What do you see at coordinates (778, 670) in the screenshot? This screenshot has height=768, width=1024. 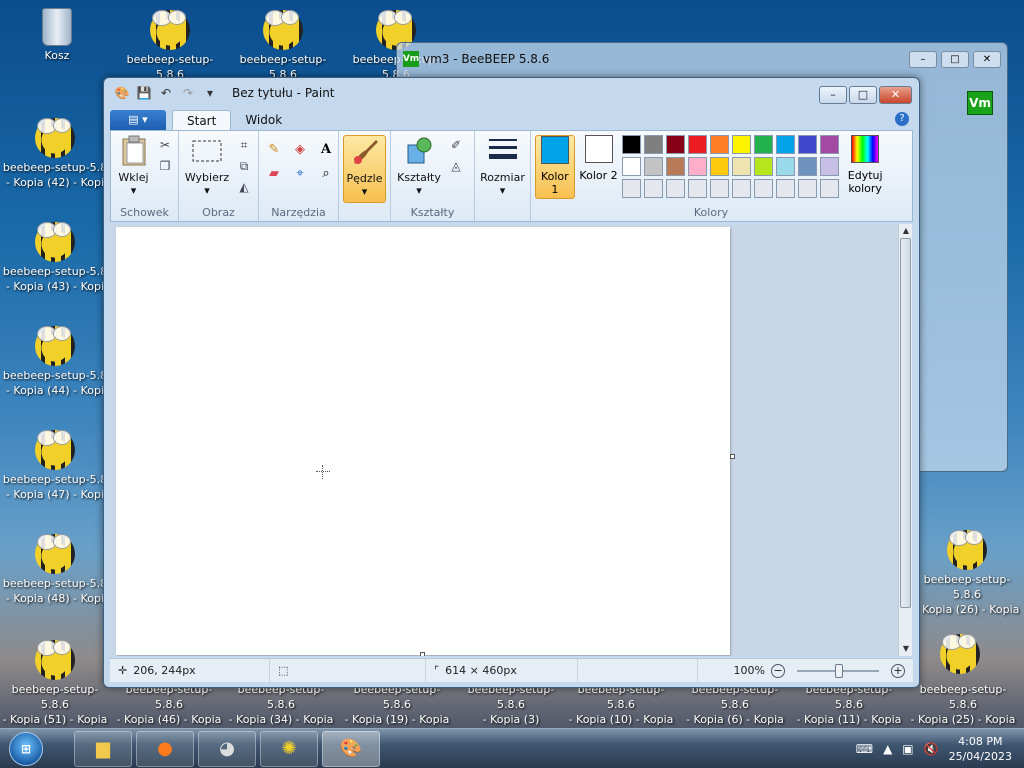 I see `zoom-out-button: −` at bounding box center [778, 670].